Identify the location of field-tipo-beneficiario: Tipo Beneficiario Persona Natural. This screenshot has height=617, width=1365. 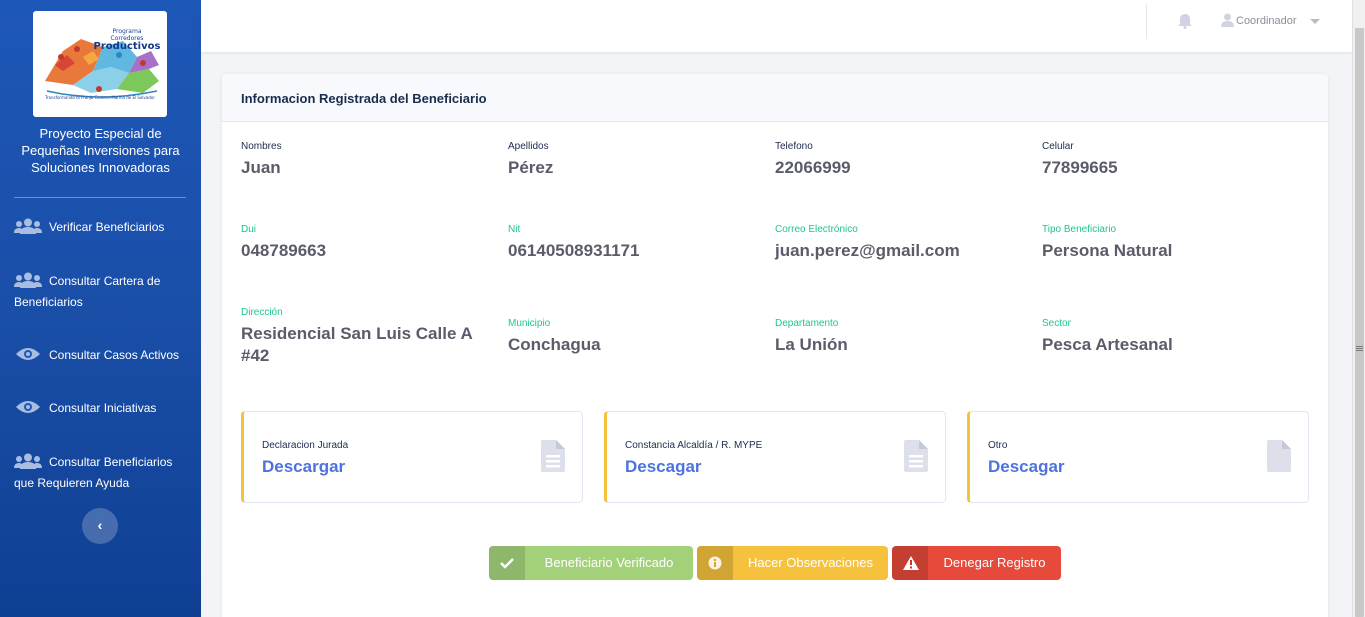
(1167, 243).